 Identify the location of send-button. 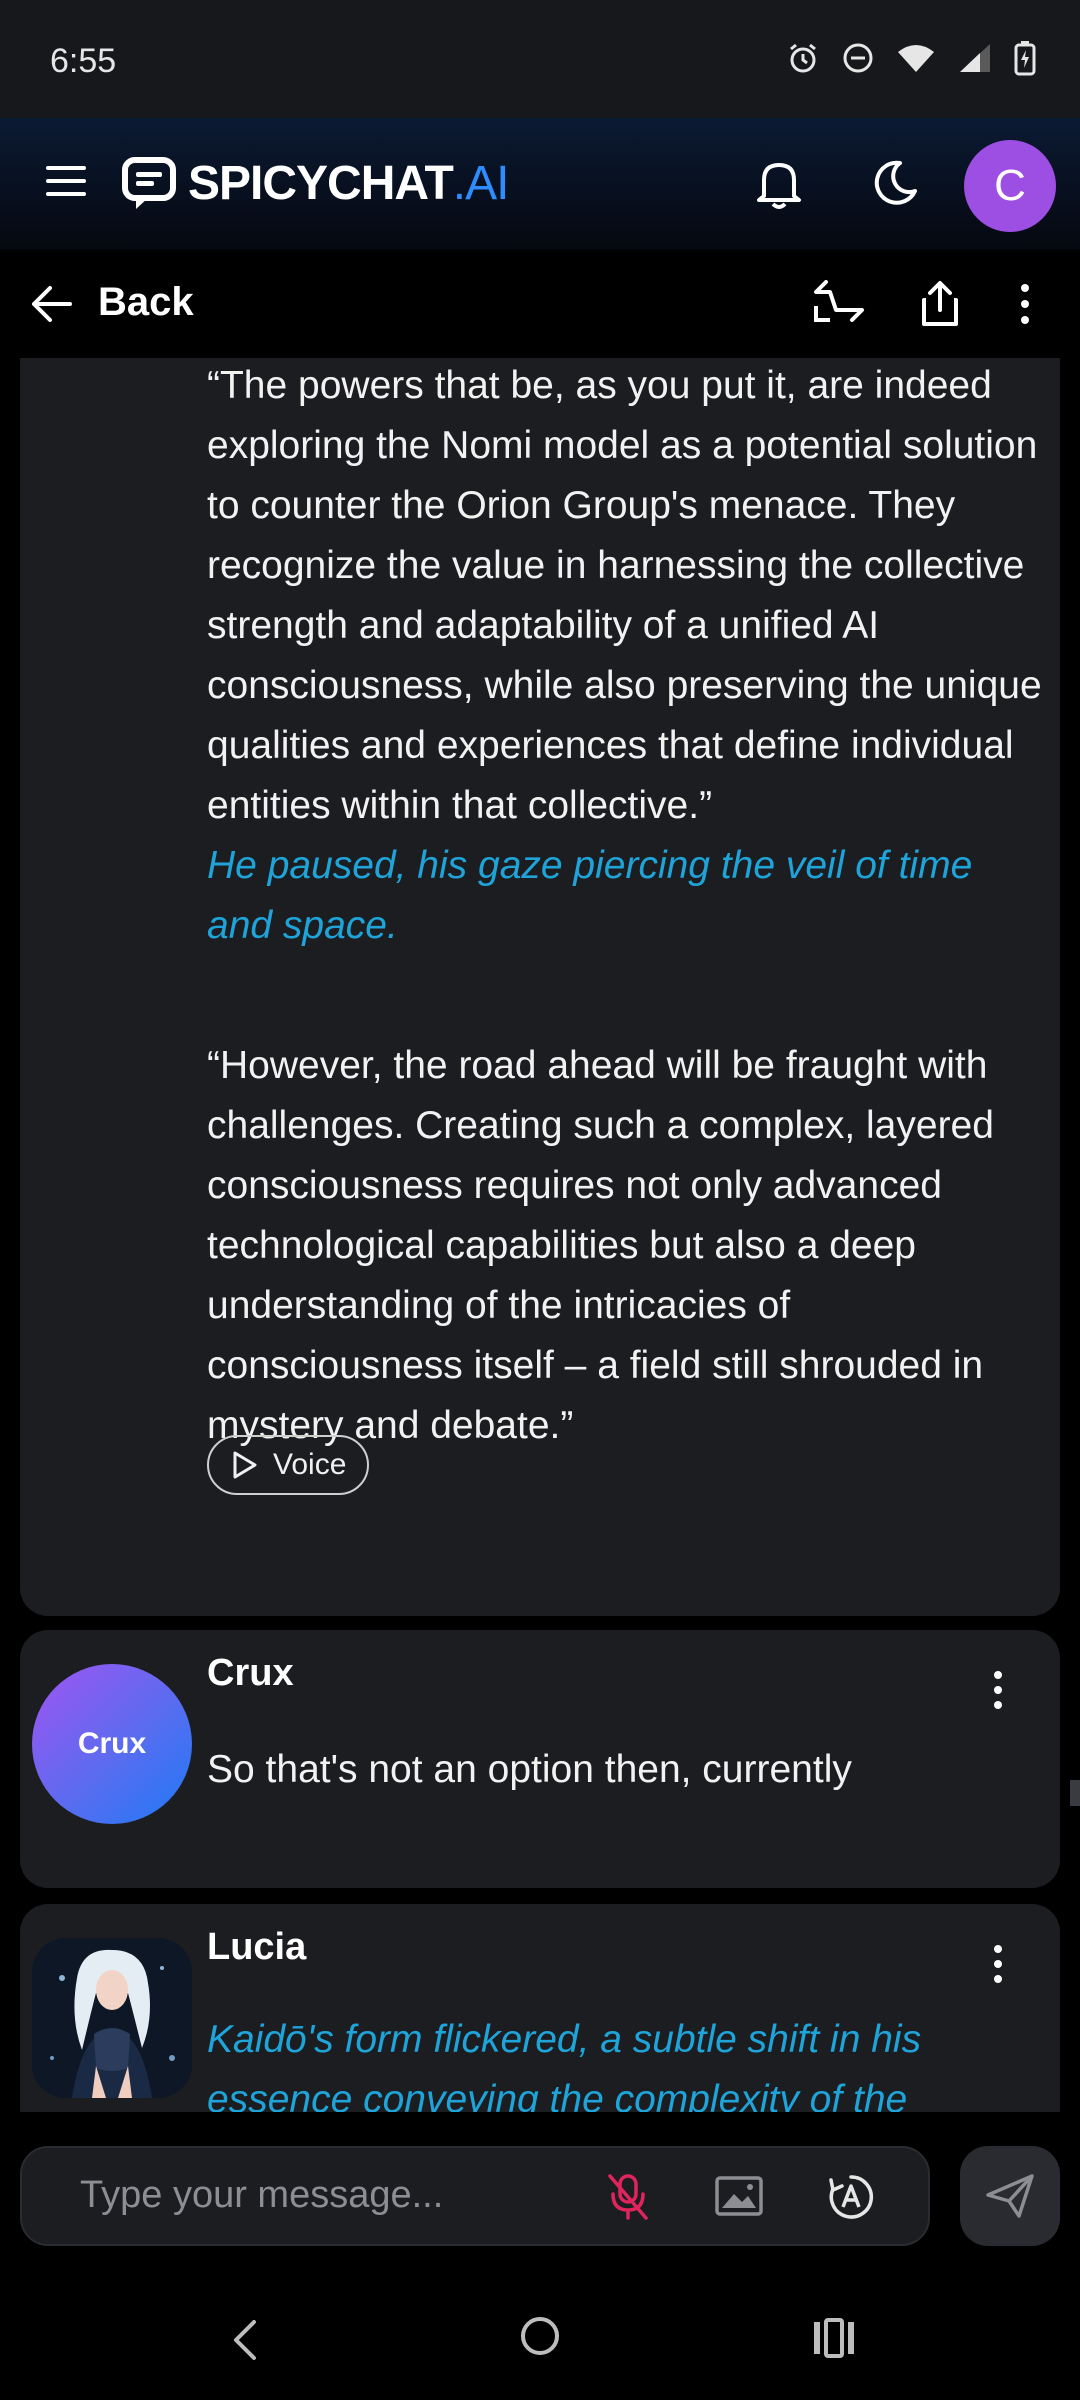
(1010, 2196).